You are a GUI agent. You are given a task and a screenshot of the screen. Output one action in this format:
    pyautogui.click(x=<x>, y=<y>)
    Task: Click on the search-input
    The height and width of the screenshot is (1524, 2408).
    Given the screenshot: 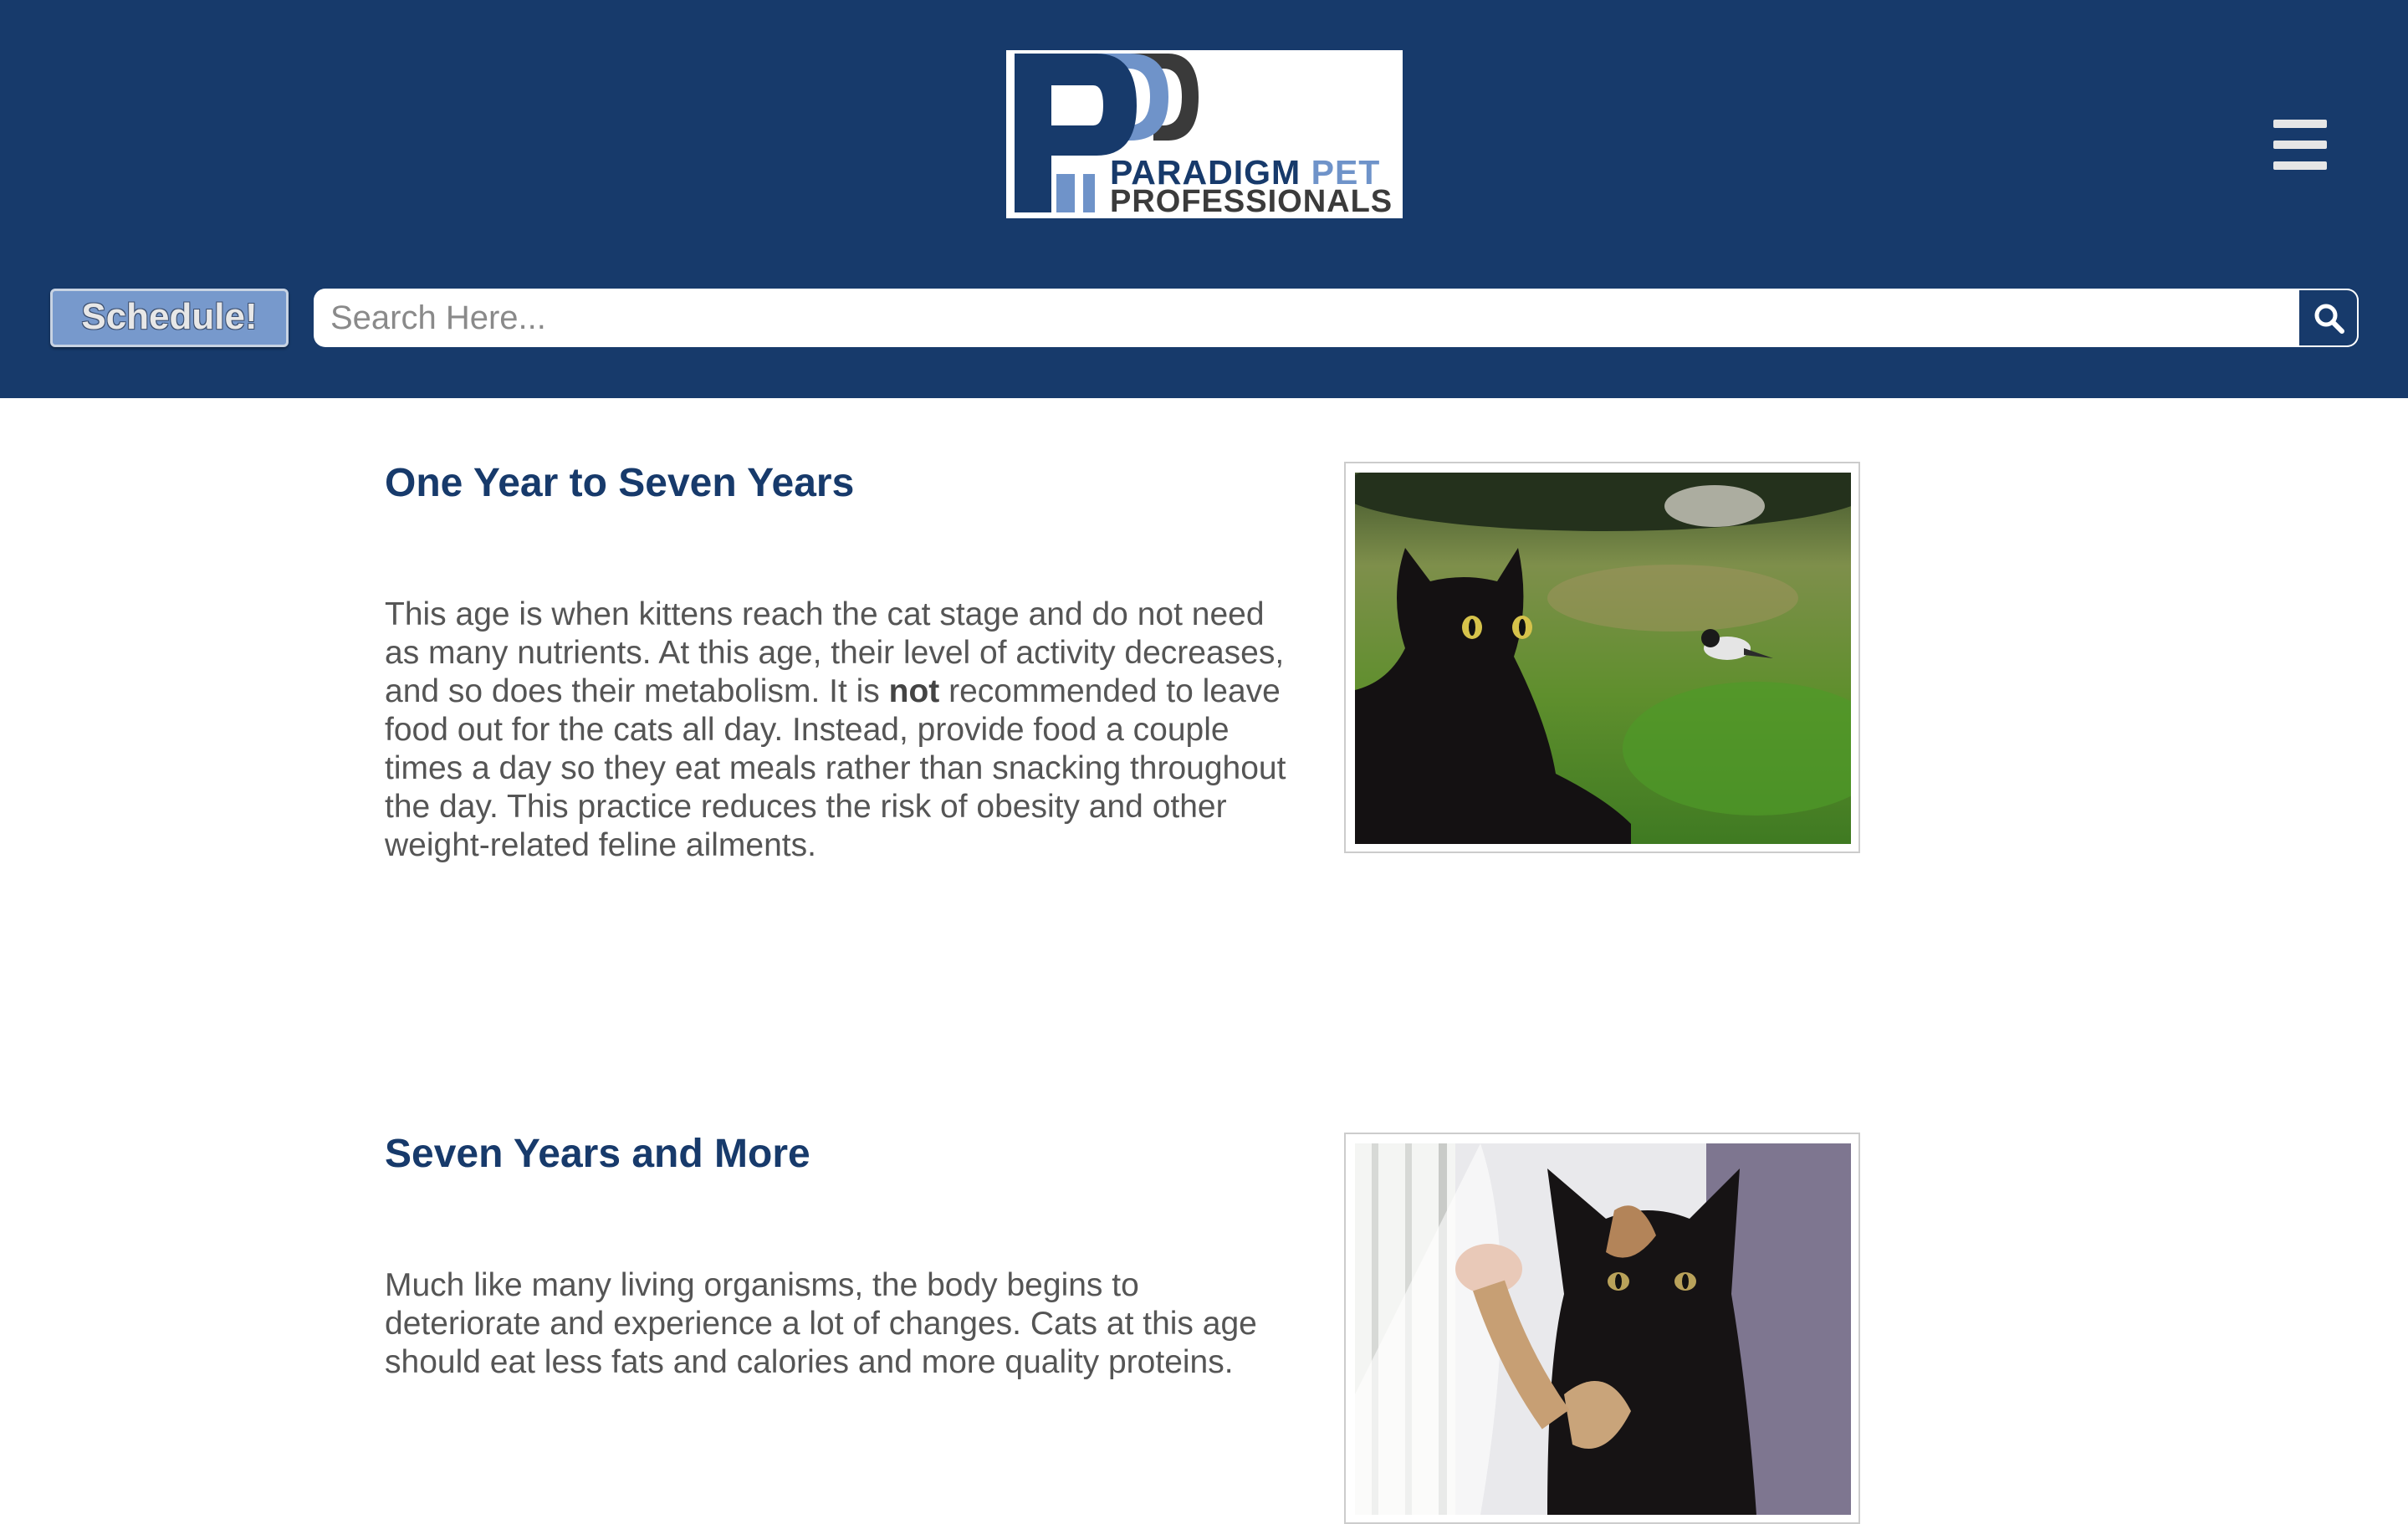 What is the action you would take?
    pyautogui.click(x=1306, y=318)
    